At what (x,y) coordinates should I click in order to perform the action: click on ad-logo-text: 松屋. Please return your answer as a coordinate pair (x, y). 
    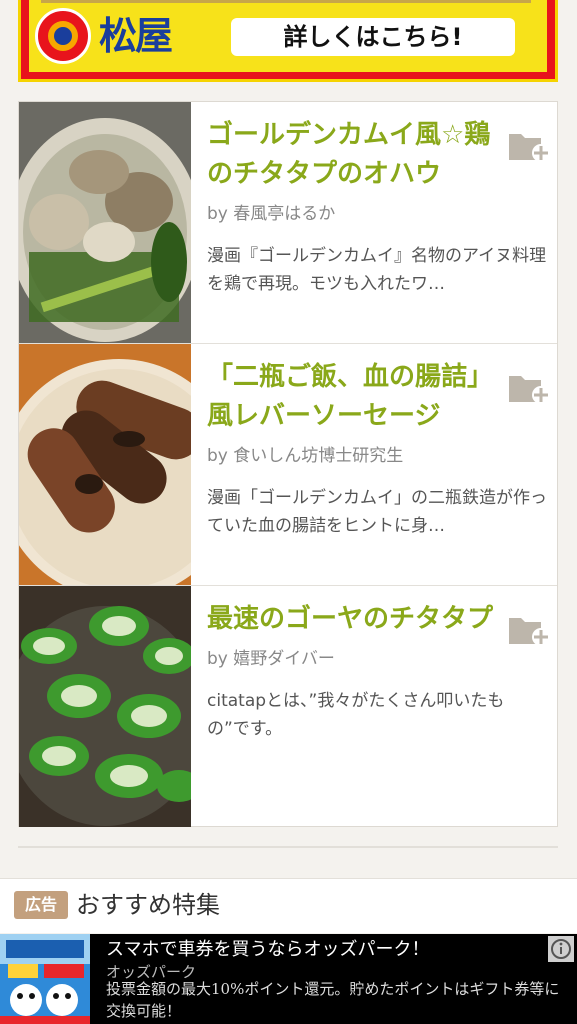
    Looking at the image, I should click on (136, 36).